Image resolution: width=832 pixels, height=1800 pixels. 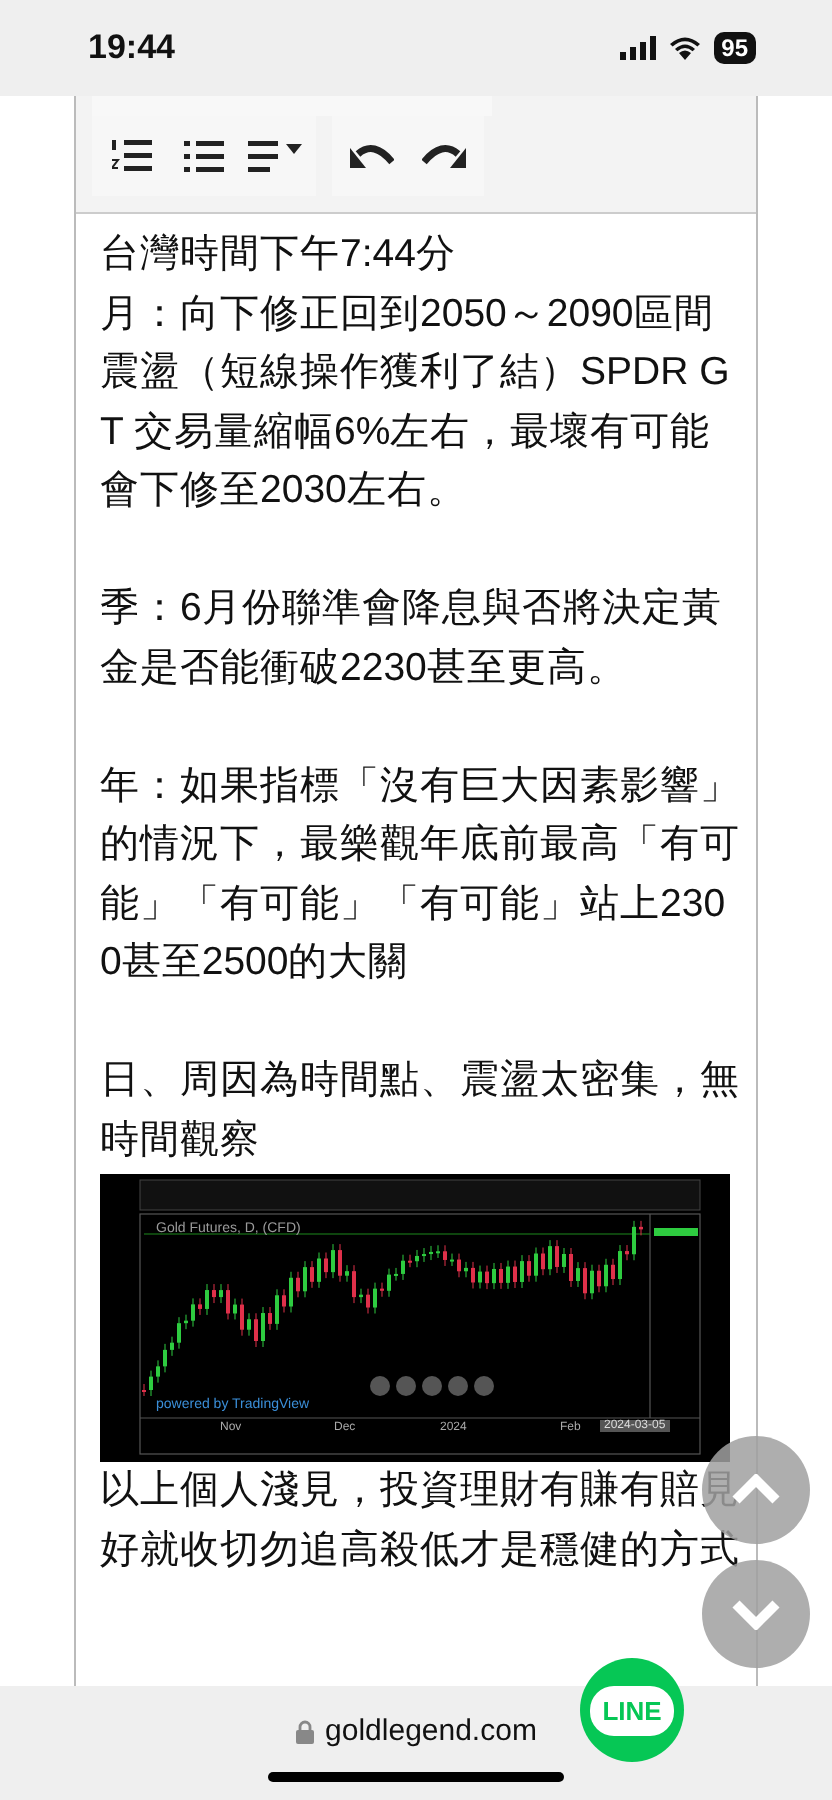 What do you see at coordinates (412, 638) in the screenshot?
I see `post-paragraph: 季：6月份聯準會降息與否將決定黃金是否能衝破2230甚至更高。` at bounding box center [412, 638].